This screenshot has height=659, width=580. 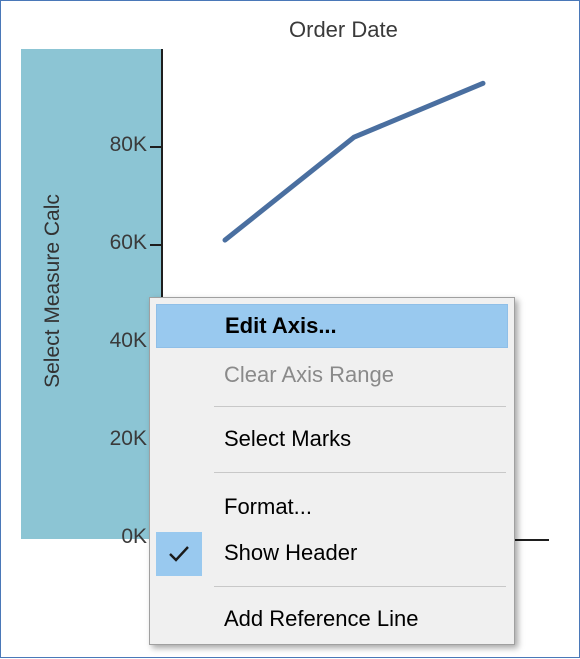 What do you see at coordinates (288, 438) in the screenshot?
I see `menu-item-label: Select Marks` at bounding box center [288, 438].